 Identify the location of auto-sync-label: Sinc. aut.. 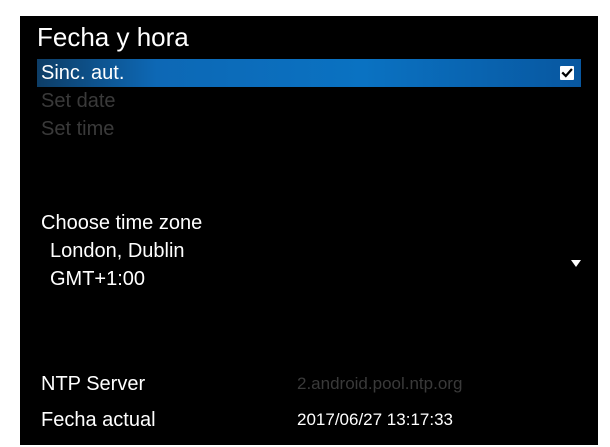
(83, 73).